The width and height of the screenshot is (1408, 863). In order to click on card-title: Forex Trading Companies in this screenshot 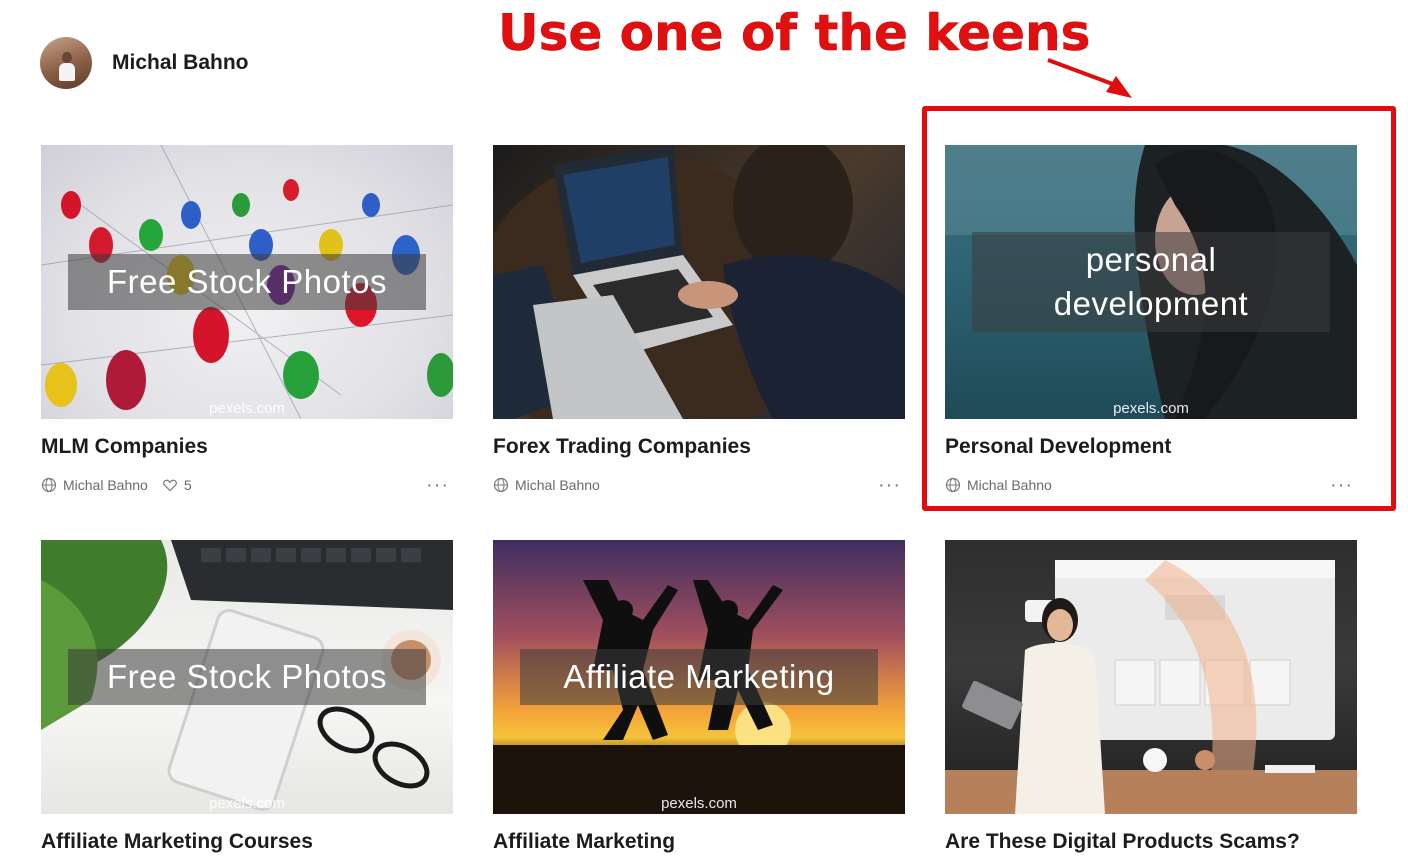, I will do `click(699, 447)`.